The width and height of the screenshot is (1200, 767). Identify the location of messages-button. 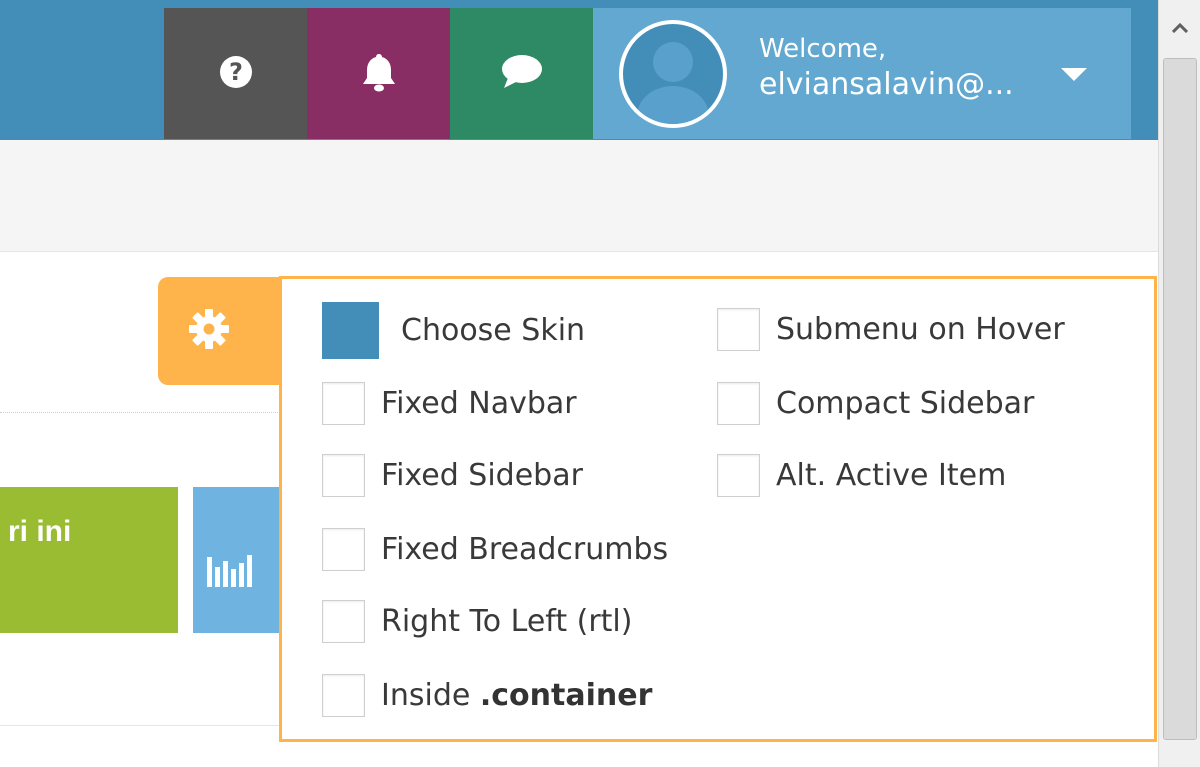
(521, 73).